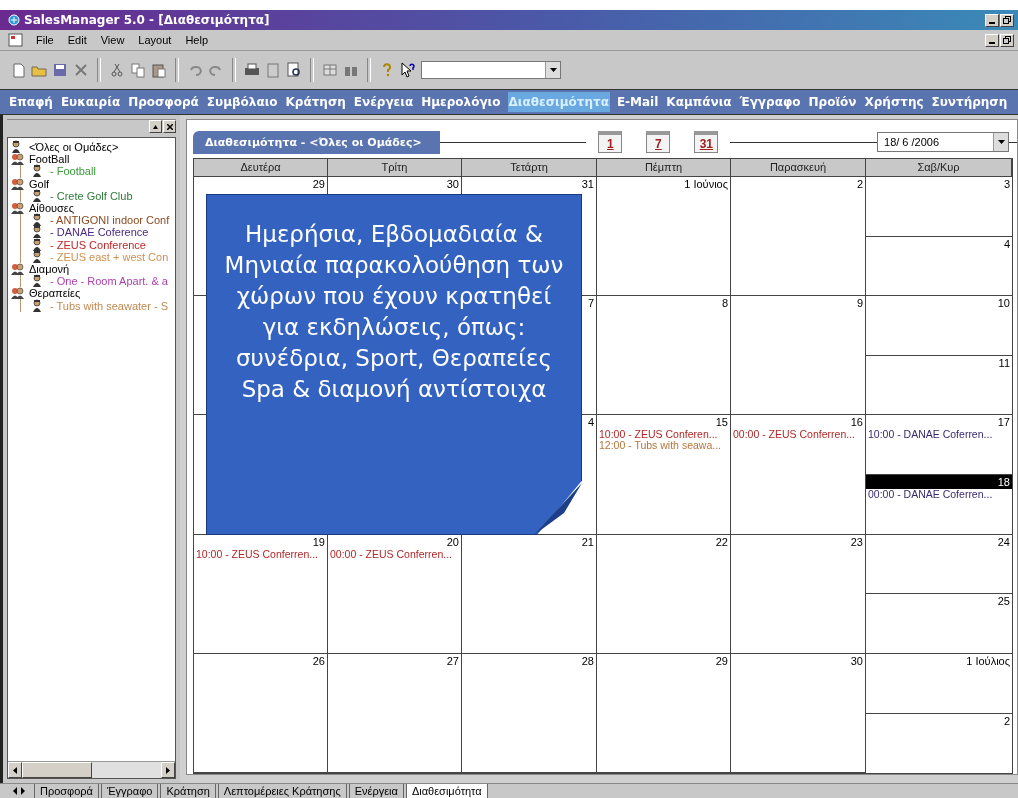  I want to click on calendar-view-button: 7, so click(658, 142).